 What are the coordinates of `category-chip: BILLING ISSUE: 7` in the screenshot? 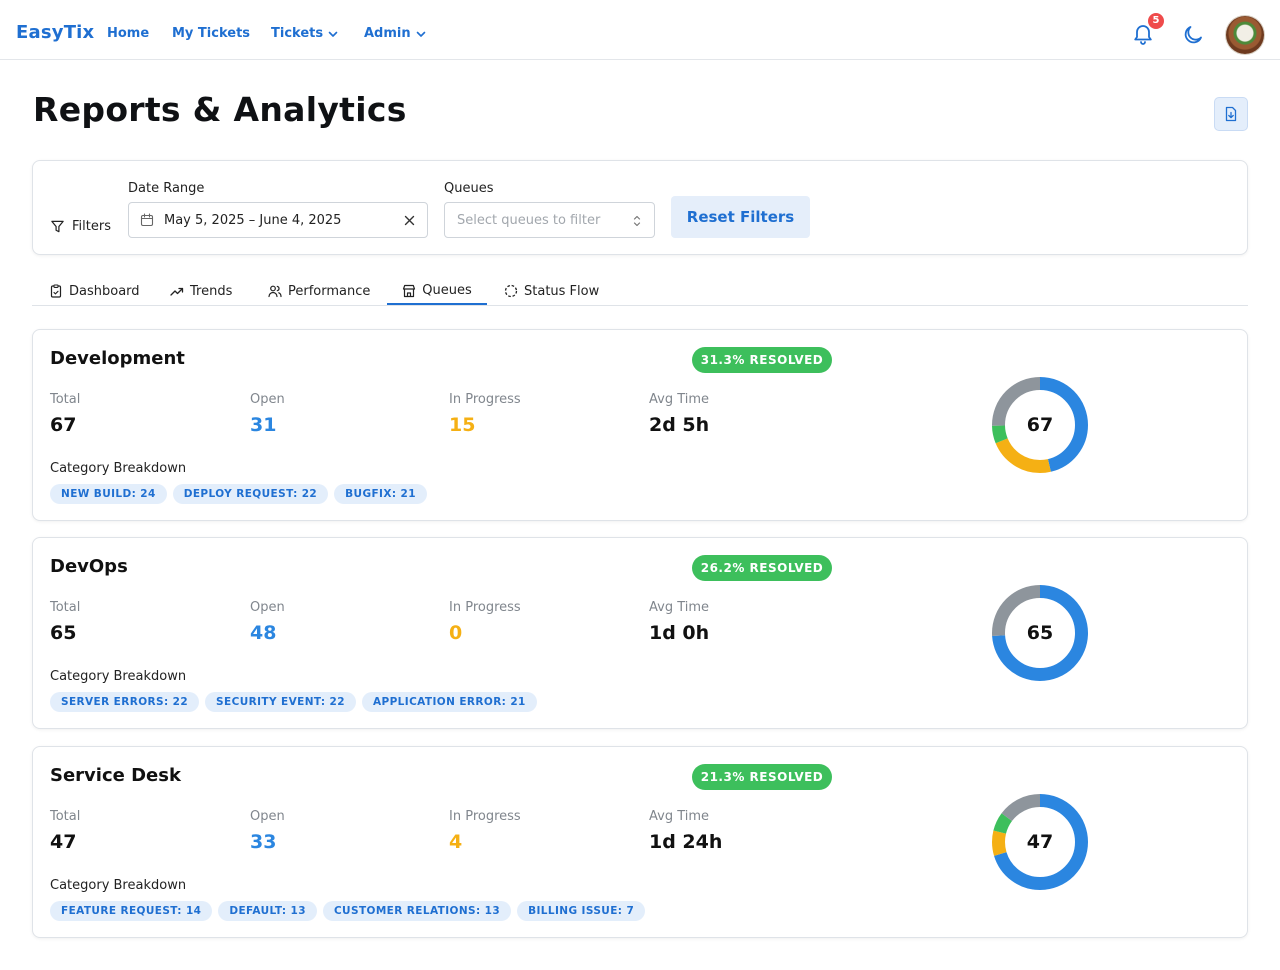 It's located at (581, 911).